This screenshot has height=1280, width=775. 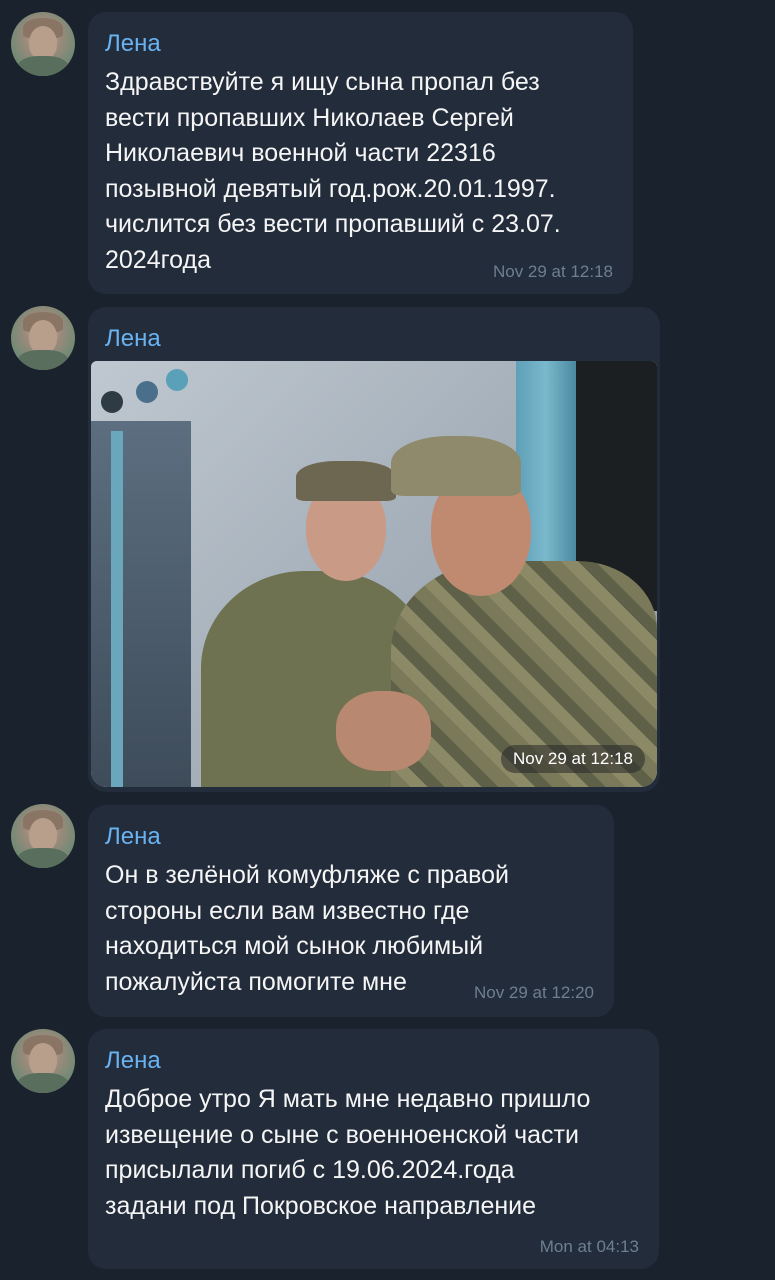 I want to click on message-time: Nov 29 at 12:20, so click(x=533, y=992).